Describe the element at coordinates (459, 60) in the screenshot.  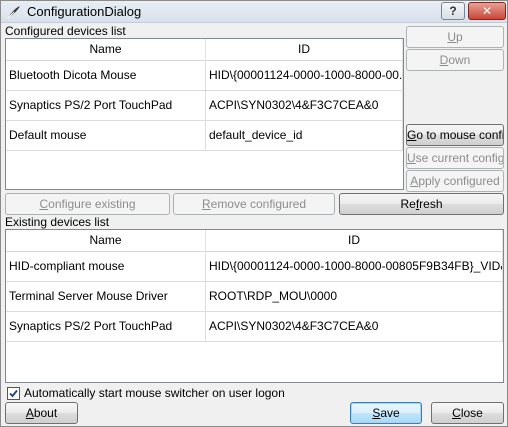
I see `down-button-label-post: own` at that location.